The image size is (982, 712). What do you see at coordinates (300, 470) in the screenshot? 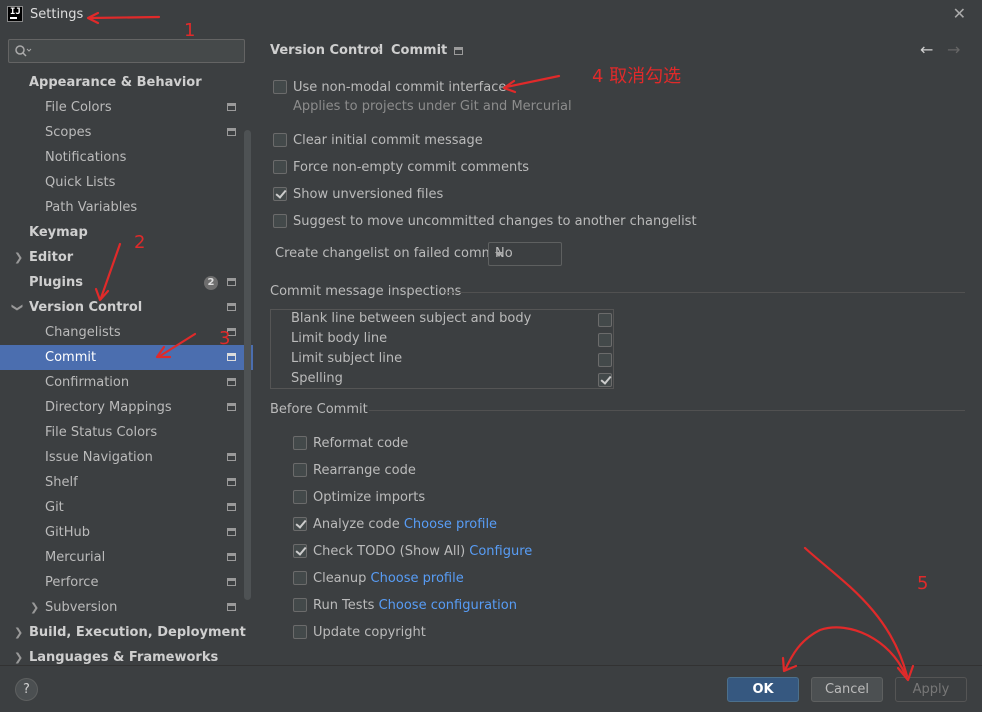
I see `rearrange-code-checkbox` at bounding box center [300, 470].